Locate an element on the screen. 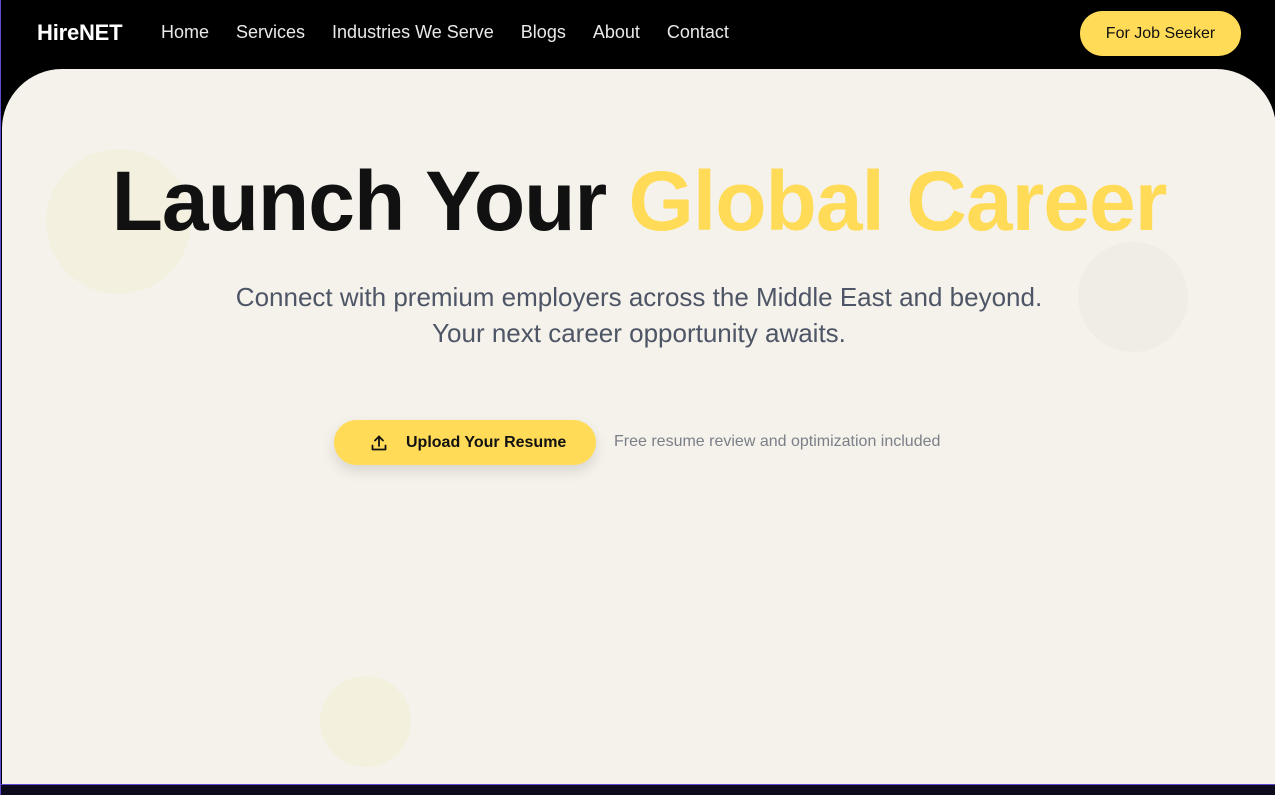 This screenshot has width=1275, height=795. decorative-circle is located at coordinates (365, 721).